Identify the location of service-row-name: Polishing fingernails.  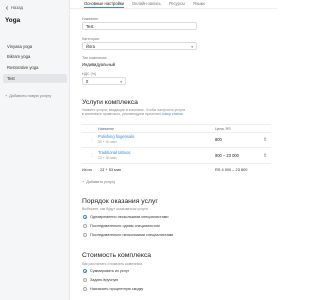
(116, 136).